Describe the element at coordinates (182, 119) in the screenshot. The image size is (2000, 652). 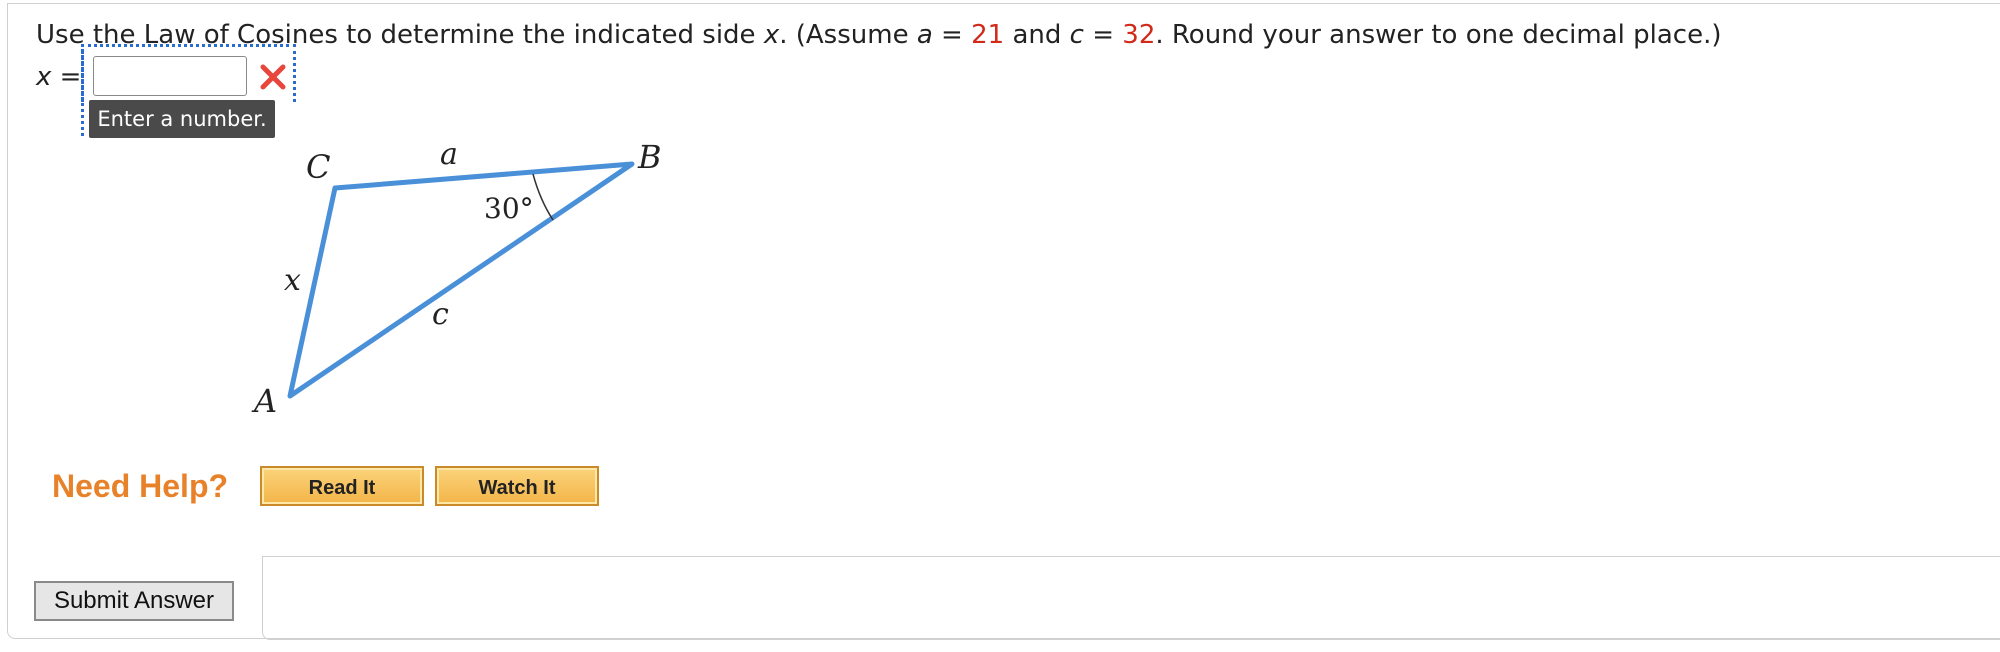
I see `validation-tooltip: Enter a number.` at that location.